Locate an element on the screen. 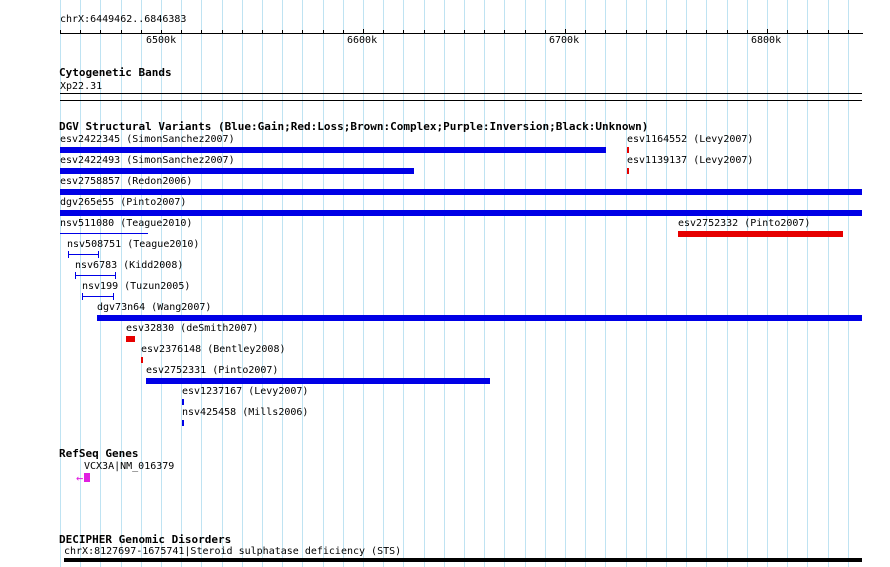 This screenshot has width=890, height=567. ruler-label-6800k: 6800k is located at coordinates (766, 40).